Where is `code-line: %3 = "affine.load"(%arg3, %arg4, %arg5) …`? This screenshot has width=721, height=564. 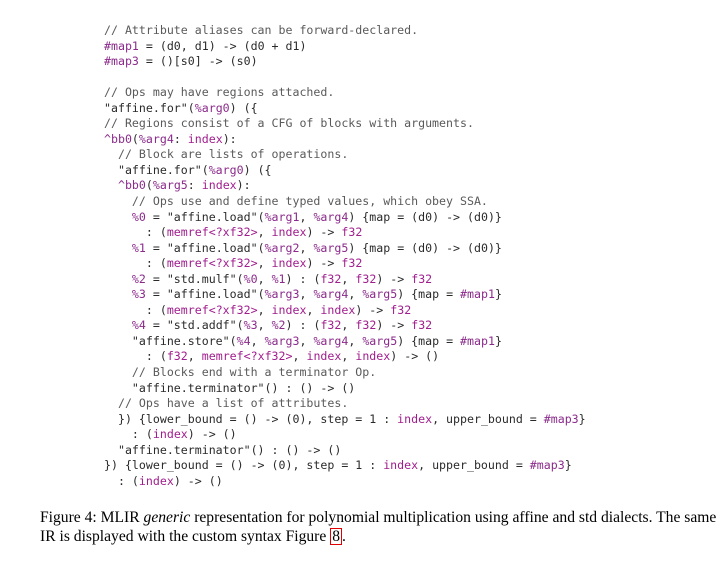 code-line: %3 = "affine.load"(%arg3, %arg4, %arg5) … is located at coordinates (345, 295).